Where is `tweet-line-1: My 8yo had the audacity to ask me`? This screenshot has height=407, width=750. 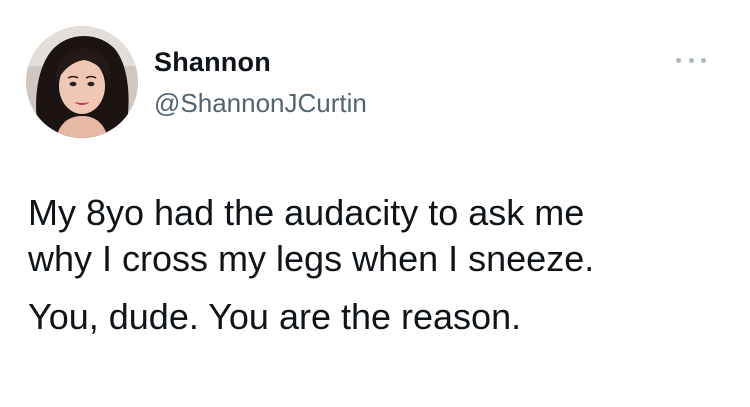
tweet-line-1: My 8yo had the audacity to ask me is located at coordinates (306, 212).